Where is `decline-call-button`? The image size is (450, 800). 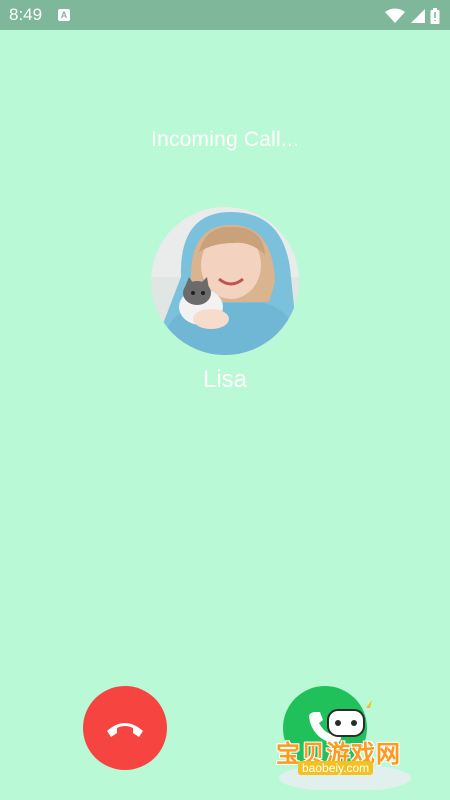
decline-call-button is located at coordinates (125, 728).